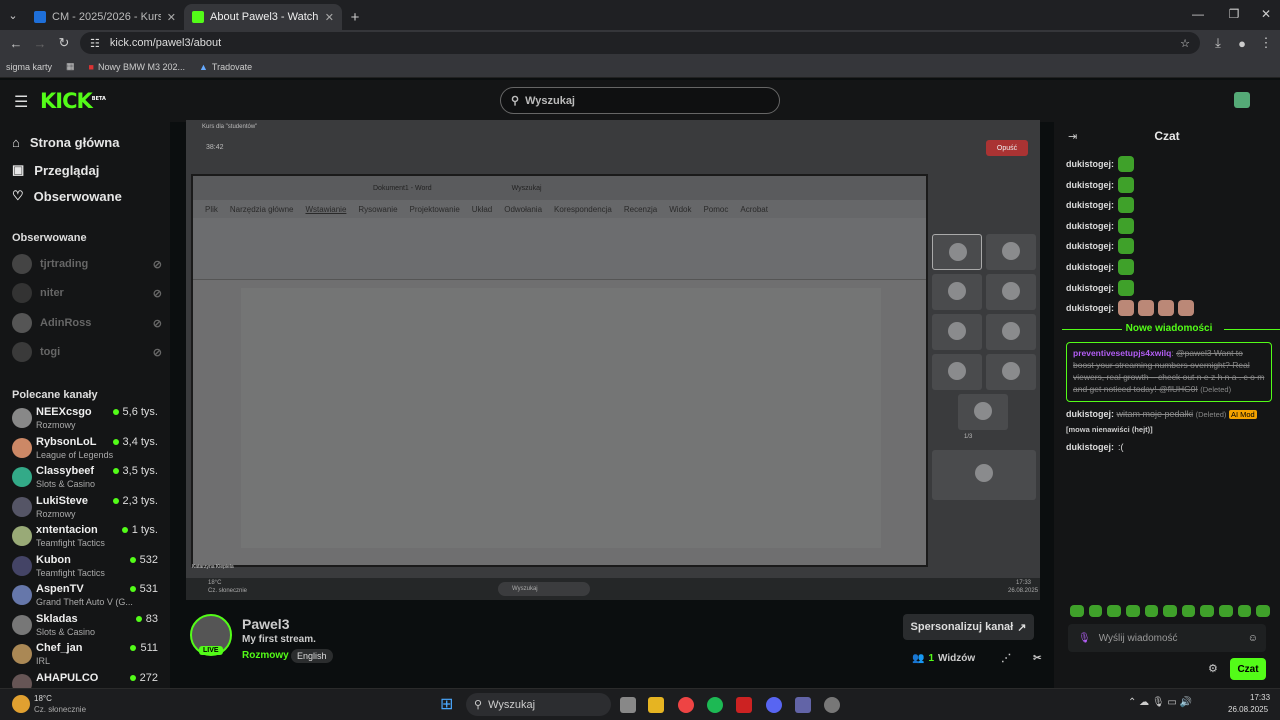  What do you see at coordinates (803, 705) in the screenshot?
I see `teams-icon` at bounding box center [803, 705].